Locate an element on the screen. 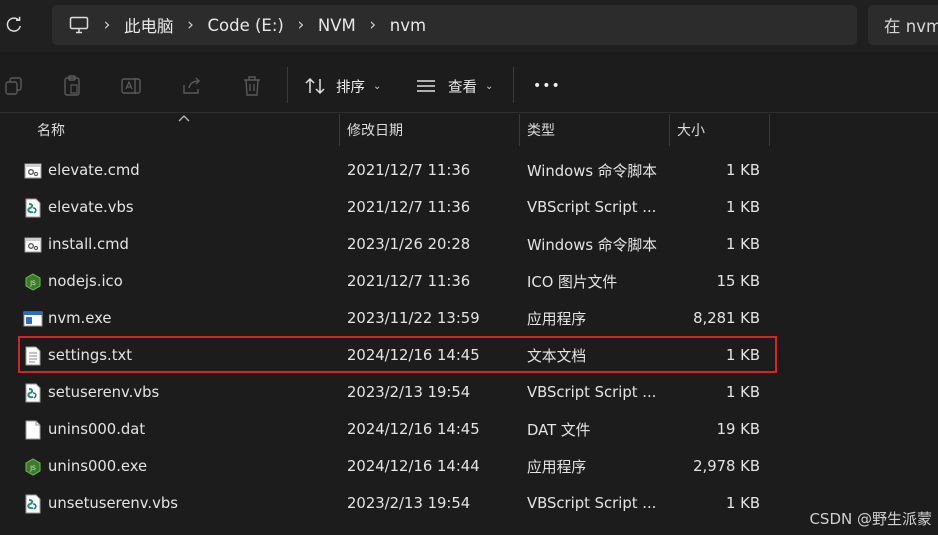 This screenshot has height=535, width=938. file-type: DAT 文件 is located at coordinates (559, 430).